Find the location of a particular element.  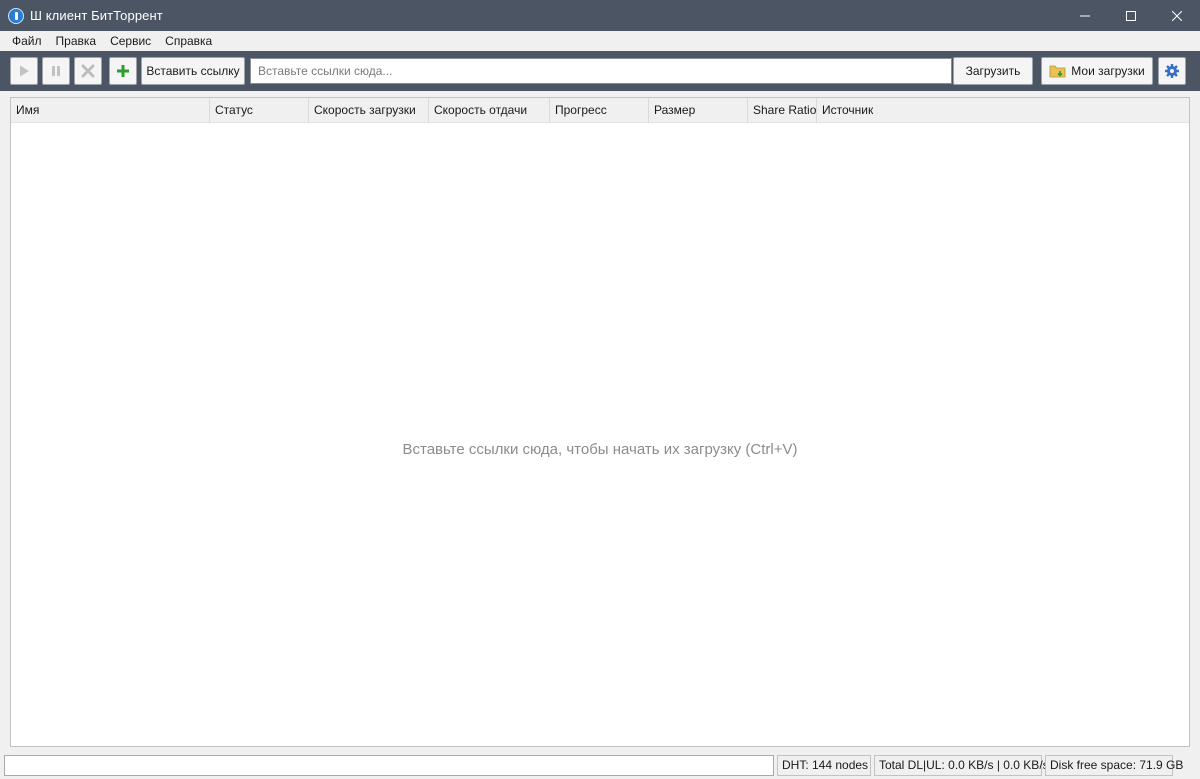

status-input is located at coordinates (389, 765).